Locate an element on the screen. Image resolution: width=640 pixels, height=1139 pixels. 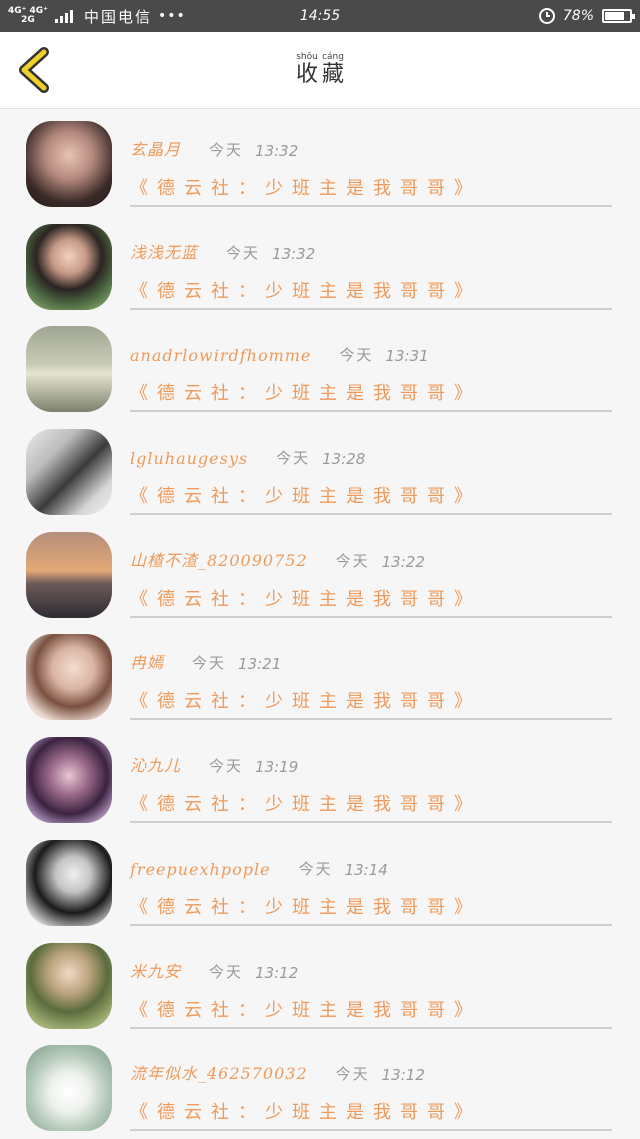
entry-header: 沁九儿 今天 13:19 is located at coordinates (214, 759).